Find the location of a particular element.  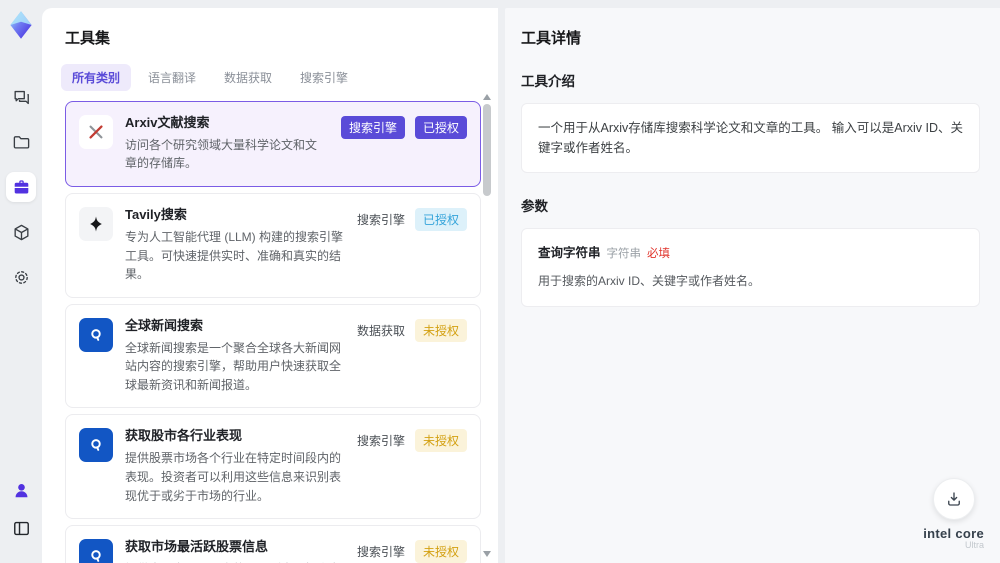

category-tabs: 所有类别 语言翻译 数据获取 搜索引擎 is located at coordinates (279, 77).